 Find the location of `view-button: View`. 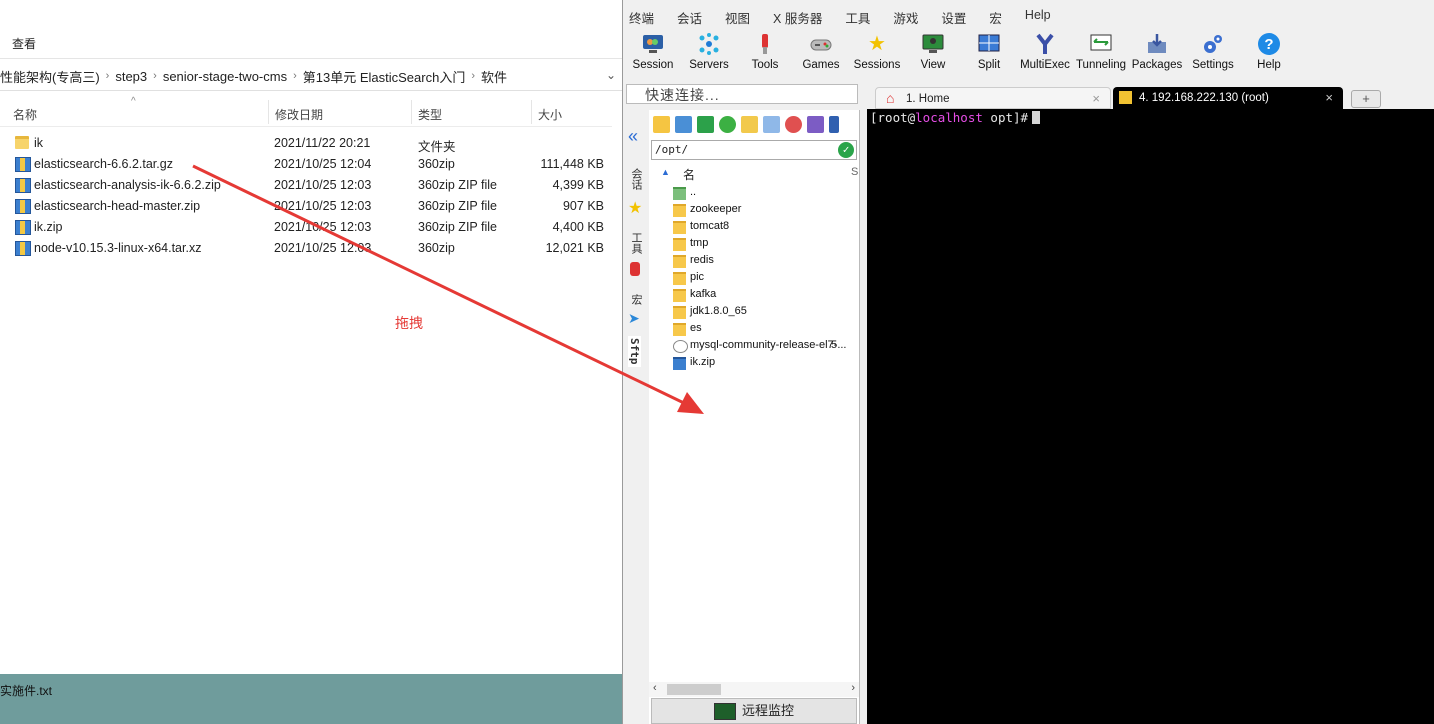

view-button: View is located at coordinates (933, 55).